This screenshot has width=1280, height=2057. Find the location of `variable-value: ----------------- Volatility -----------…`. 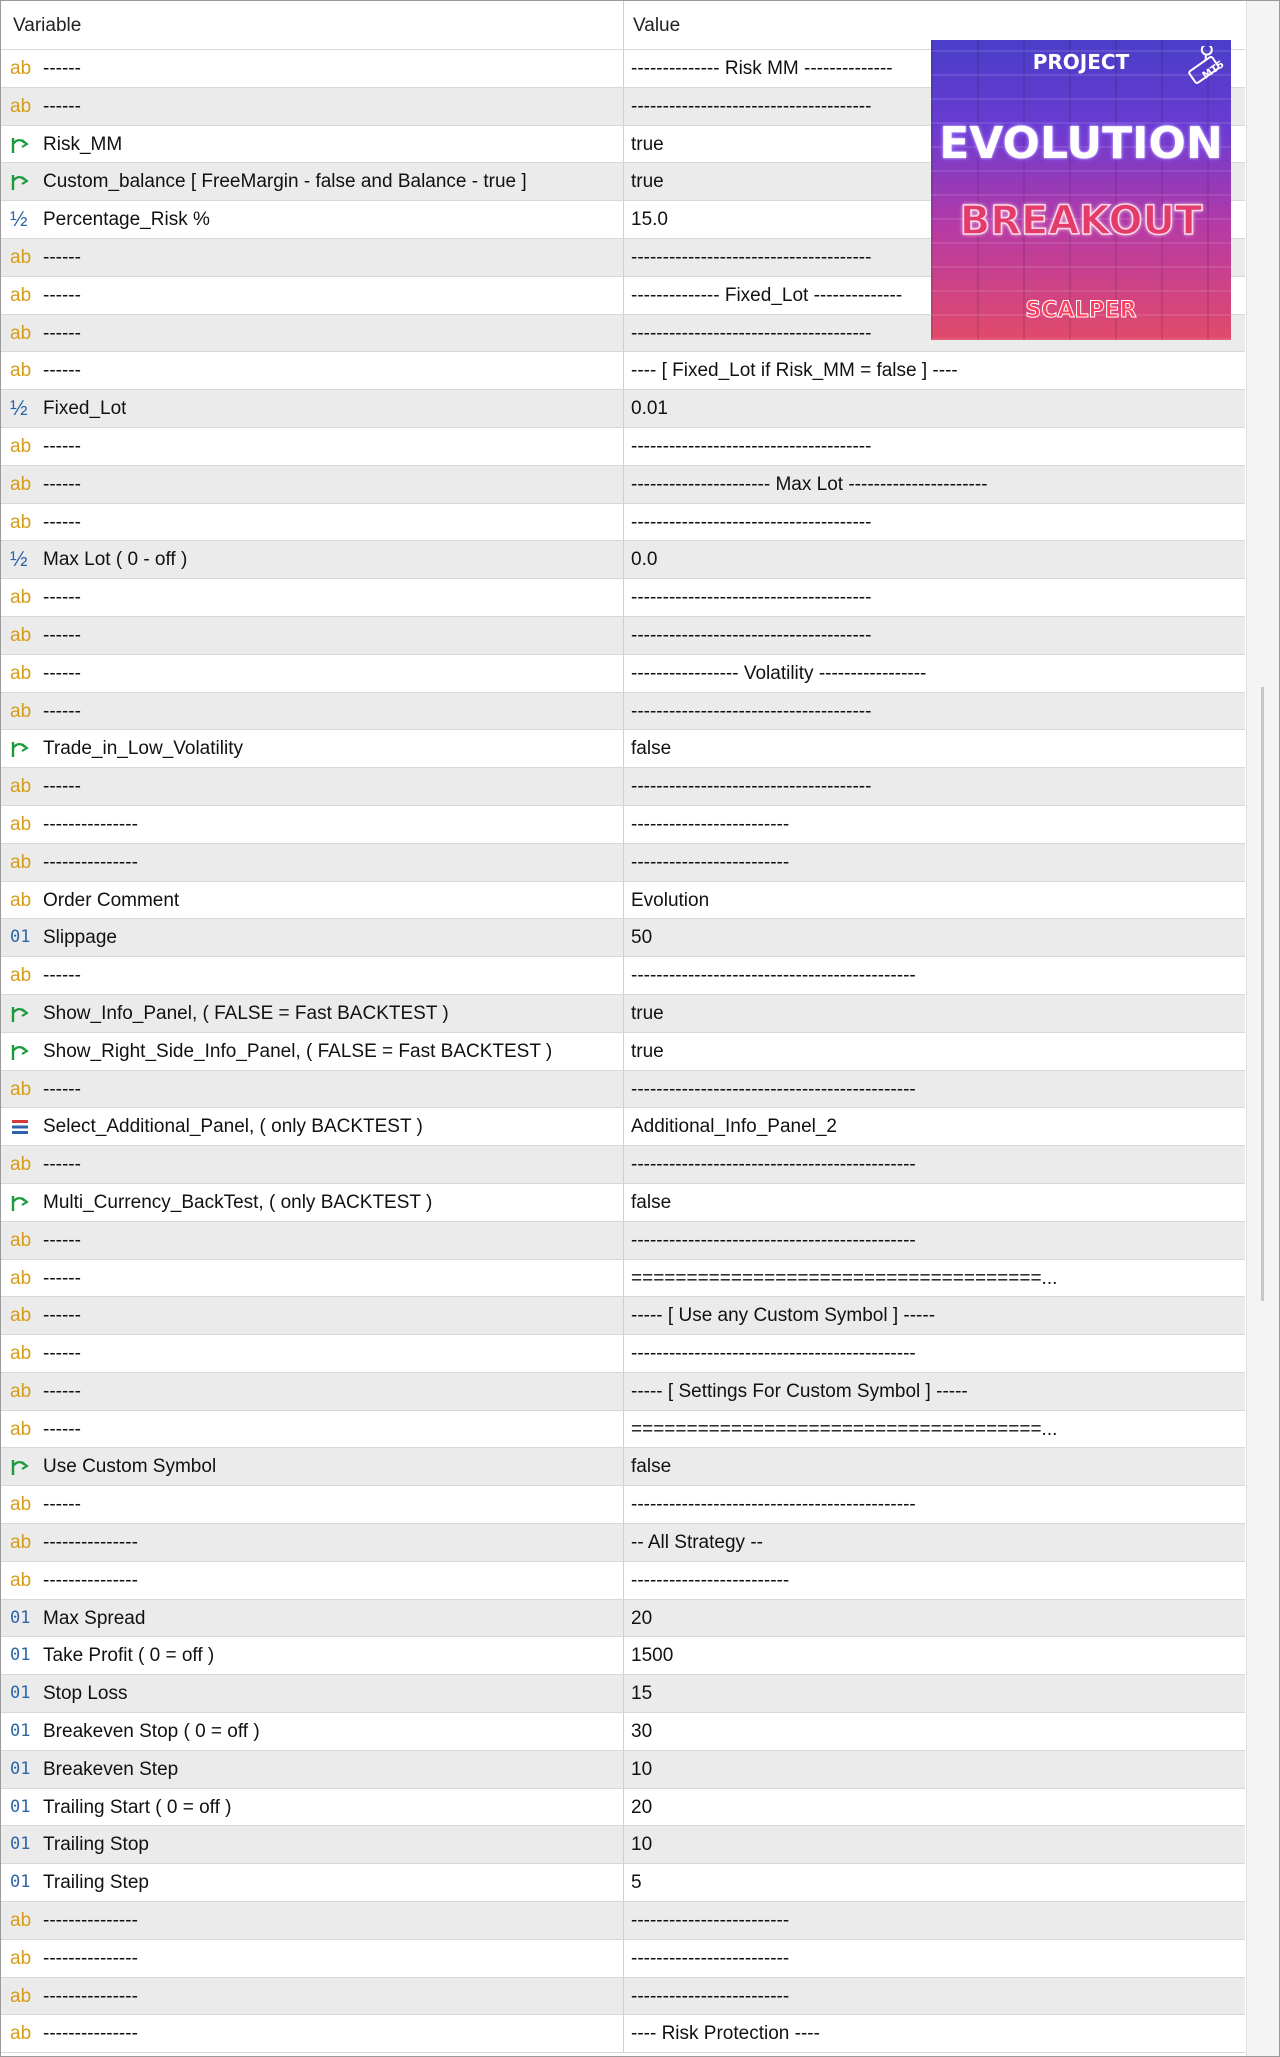

variable-value: ----------------- Volatility -----------… is located at coordinates (778, 673).